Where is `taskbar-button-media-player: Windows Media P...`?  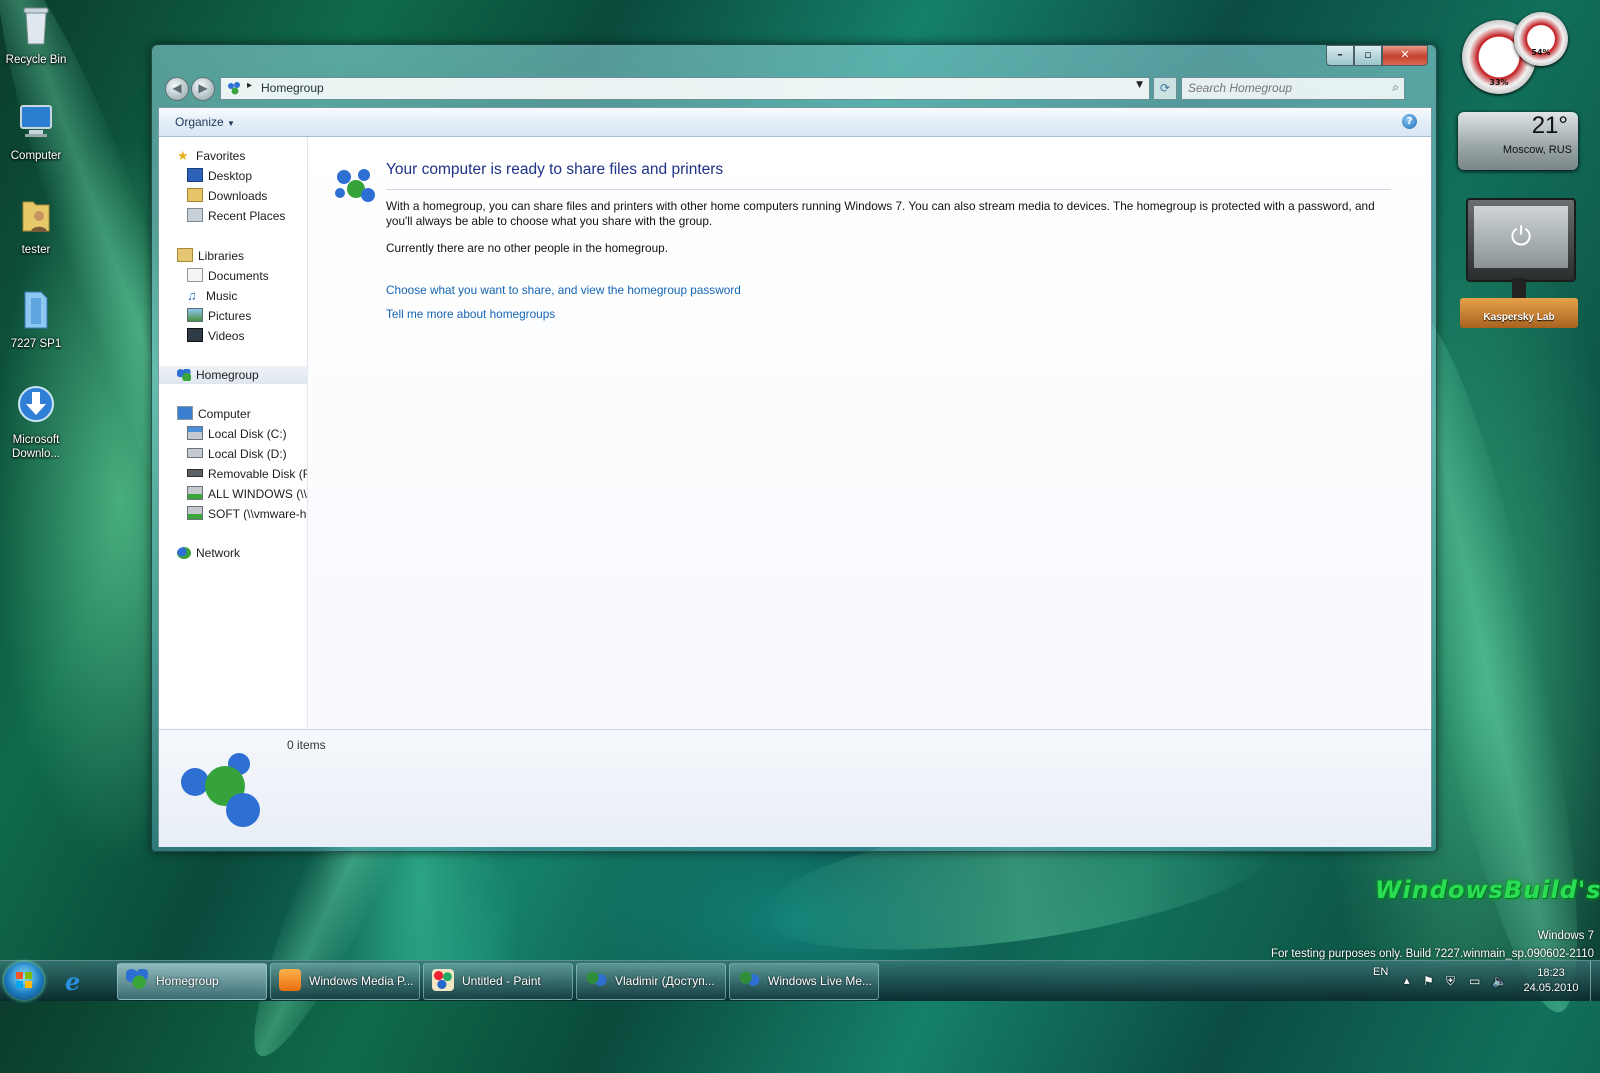 taskbar-button-media-player: Windows Media P... is located at coordinates (345, 981).